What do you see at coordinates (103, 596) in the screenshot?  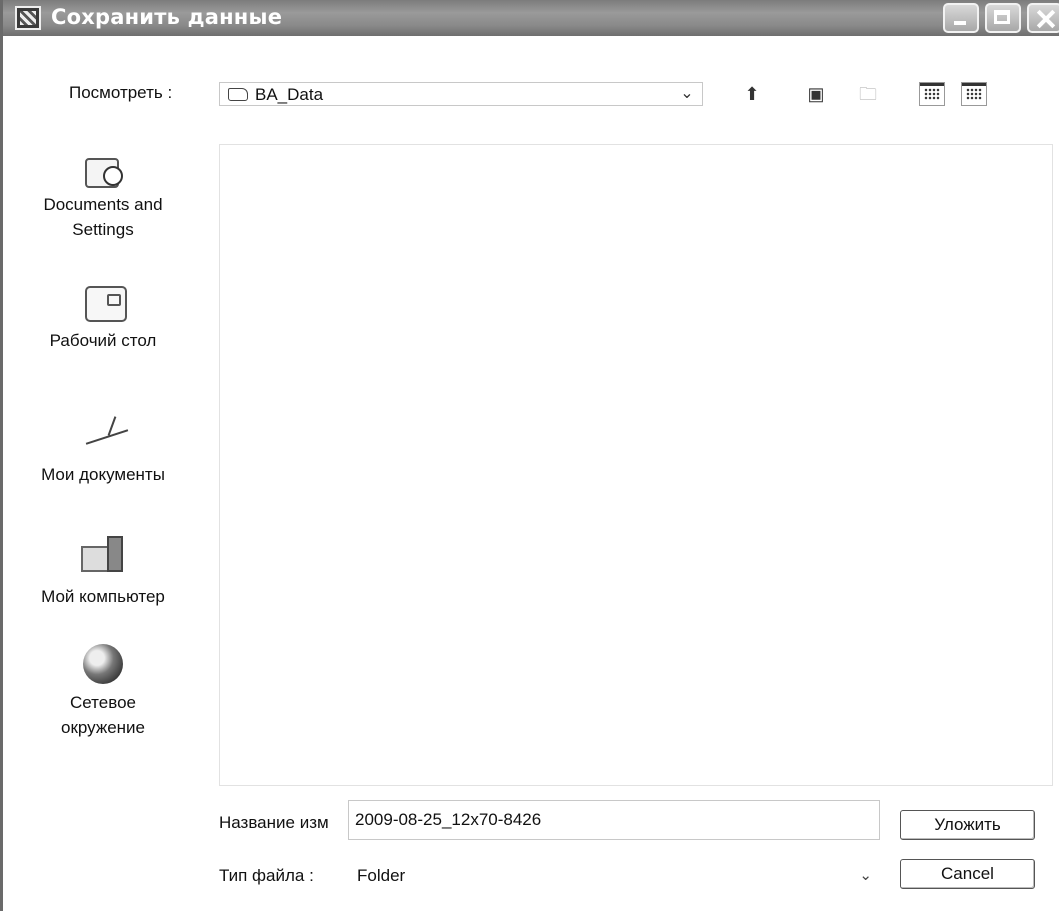 I see `place-label: Мой компьютер` at bounding box center [103, 596].